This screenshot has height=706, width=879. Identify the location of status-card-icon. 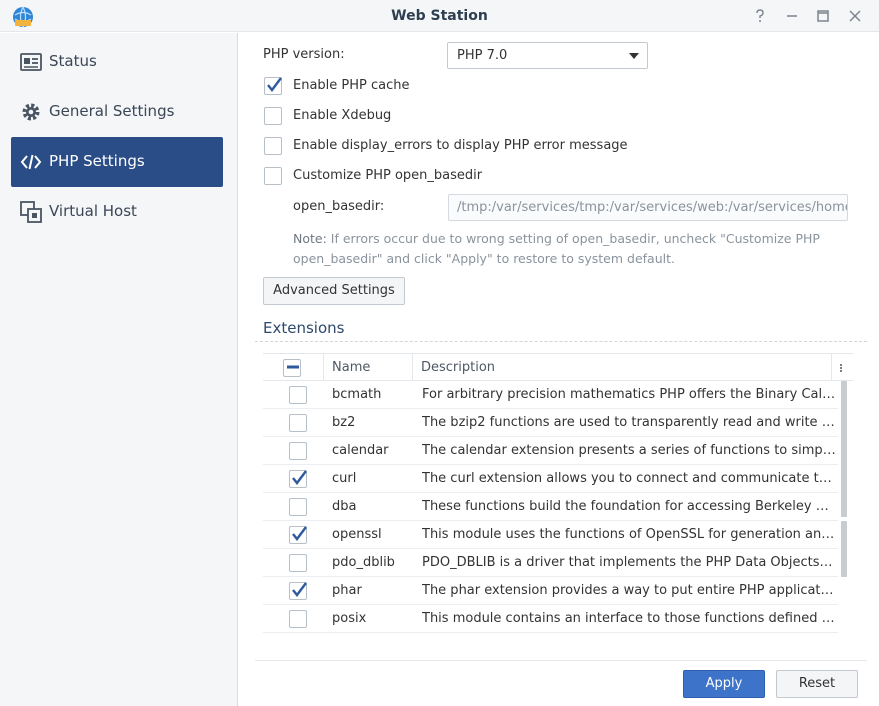
(31, 62).